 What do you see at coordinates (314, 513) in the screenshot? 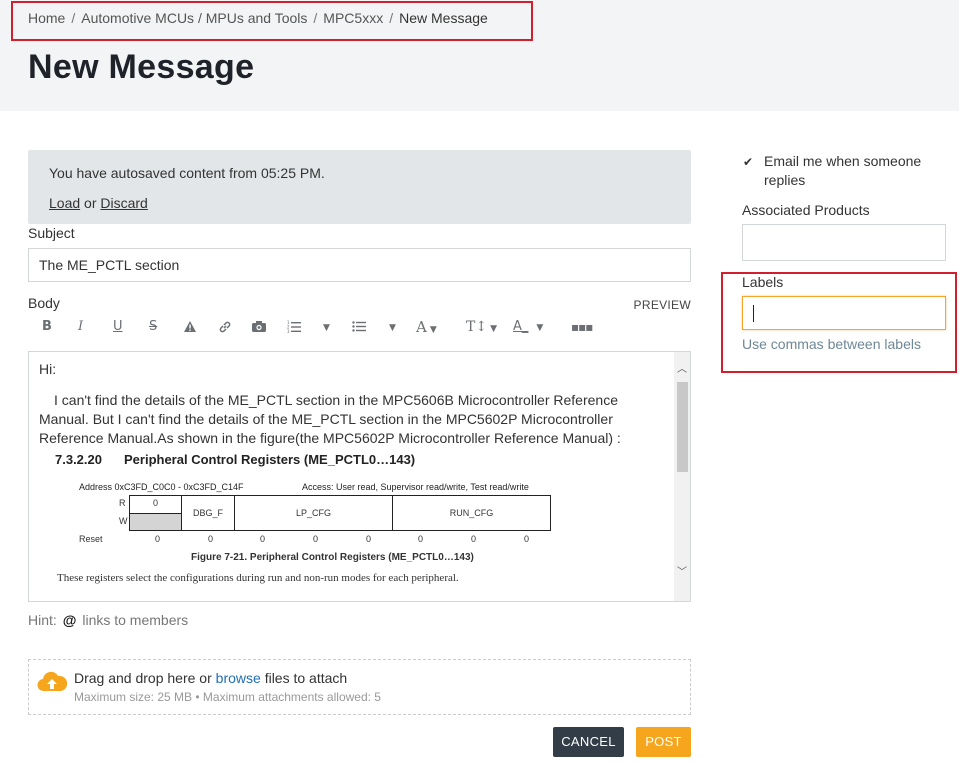
I see `field-lp-cfg: LP_CFG` at bounding box center [314, 513].